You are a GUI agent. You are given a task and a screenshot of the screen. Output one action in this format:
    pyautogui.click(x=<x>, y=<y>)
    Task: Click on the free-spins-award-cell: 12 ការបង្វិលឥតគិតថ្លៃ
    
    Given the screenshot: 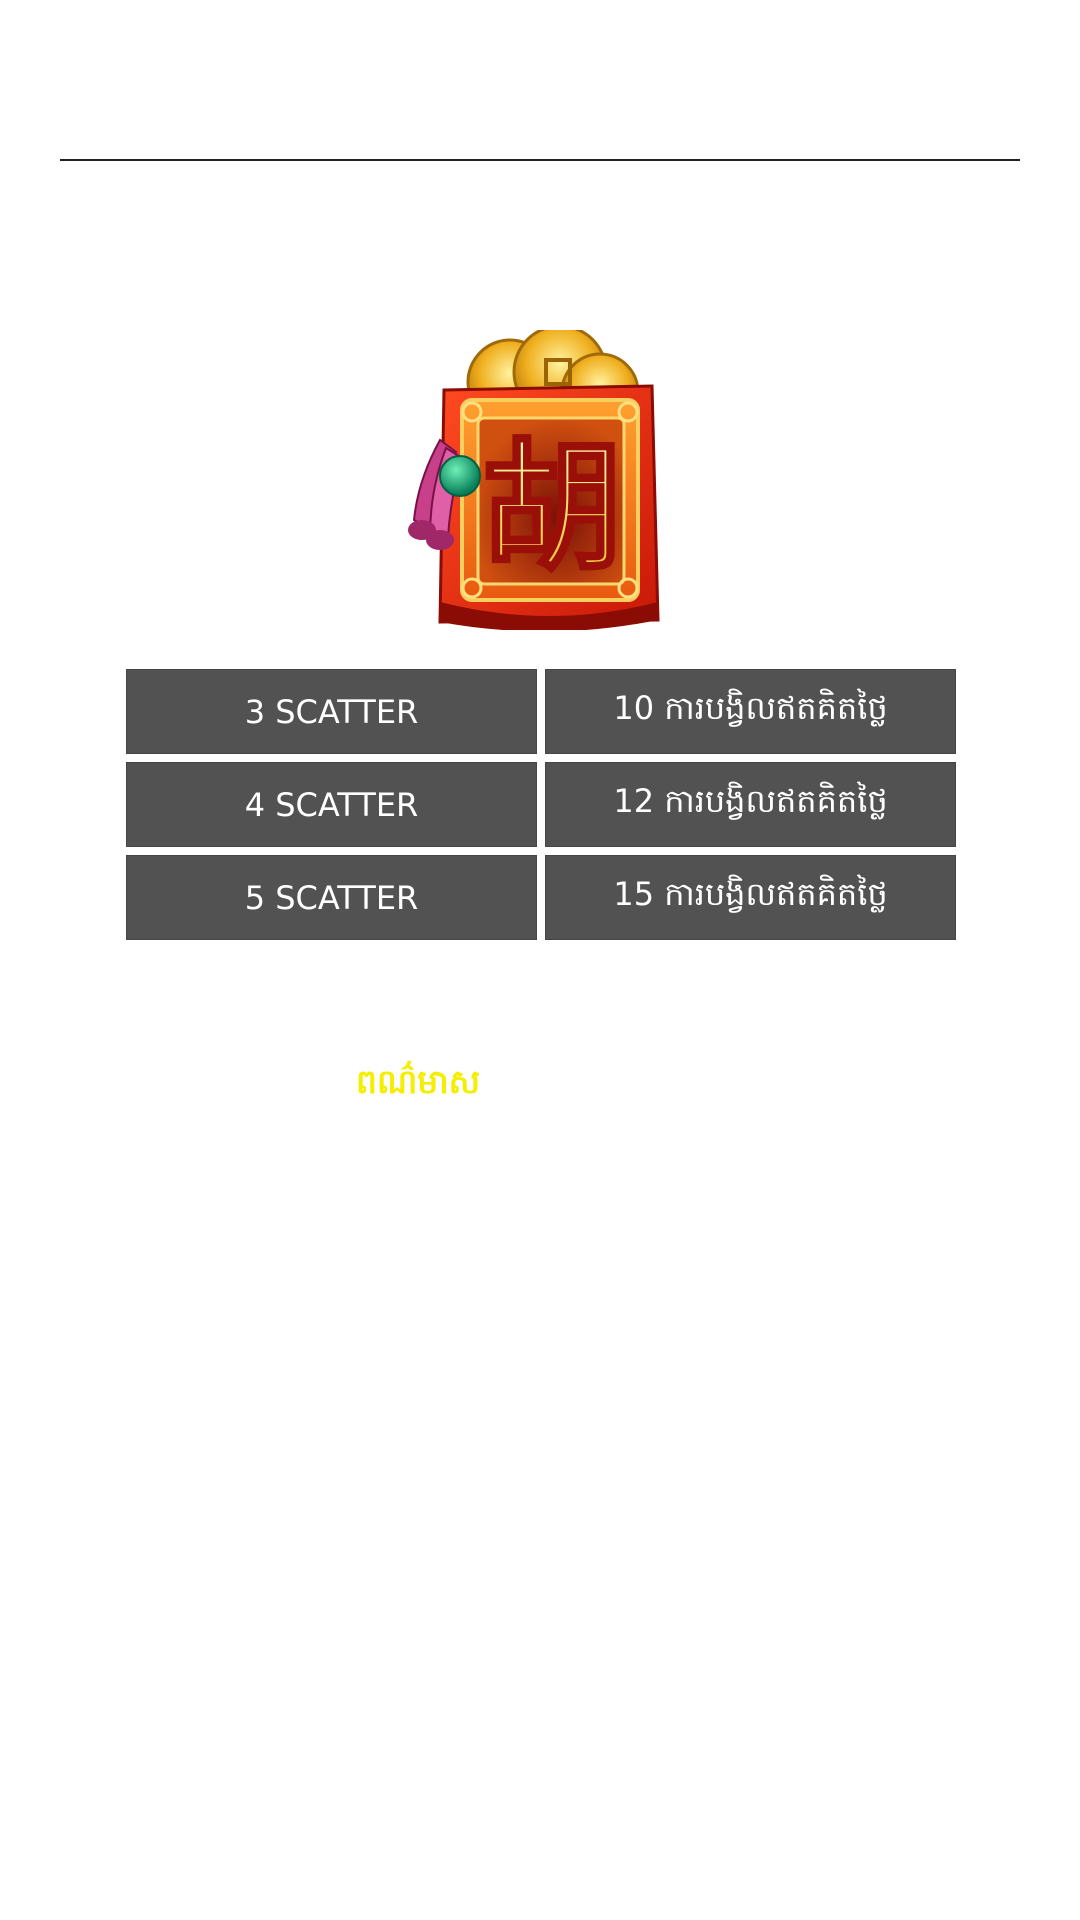 What is the action you would take?
    pyautogui.click(x=750, y=804)
    